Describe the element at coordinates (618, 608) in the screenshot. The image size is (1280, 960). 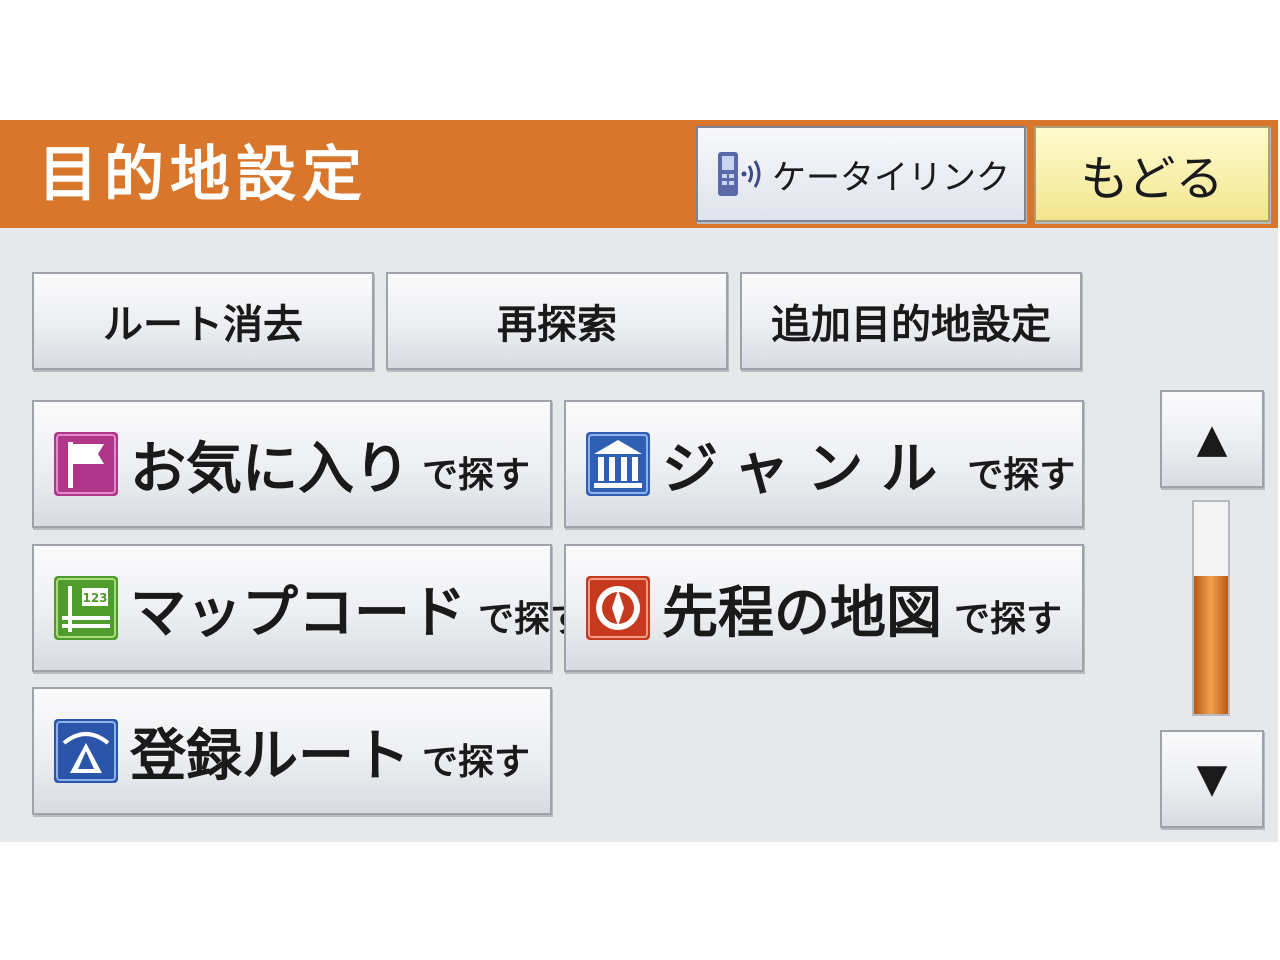
I see `previous-map-icon` at that location.